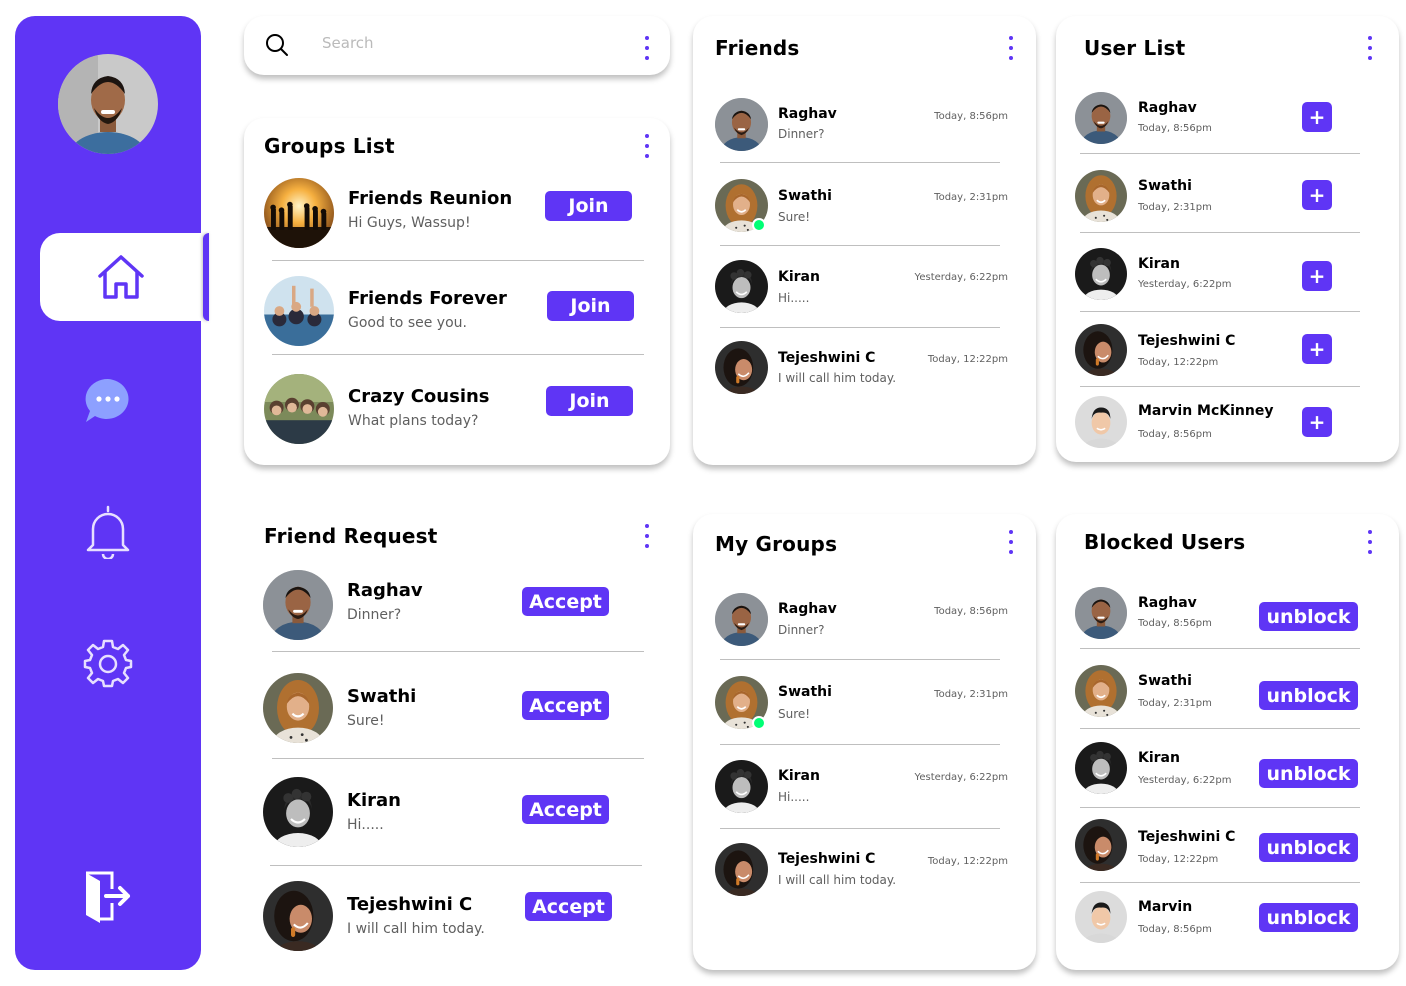  What do you see at coordinates (419, 396) in the screenshot?
I see `group-name: Crazy Cousins` at bounding box center [419, 396].